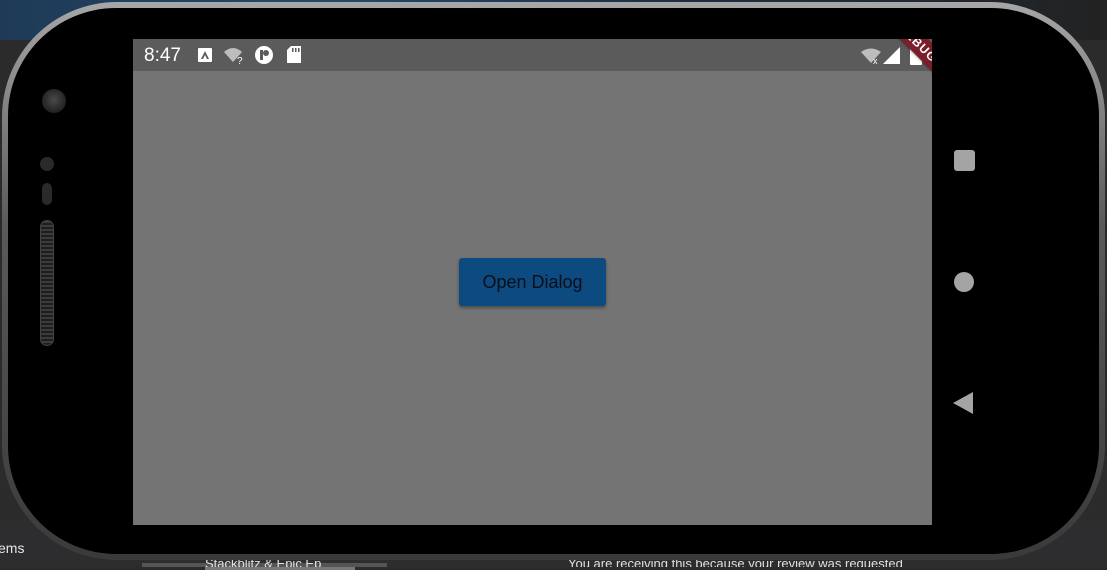 The width and height of the screenshot is (1107, 570). What do you see at coordinates (964, 160) in the screenshot?
I see `recents-square-icon` at bounding box center [964, 160].